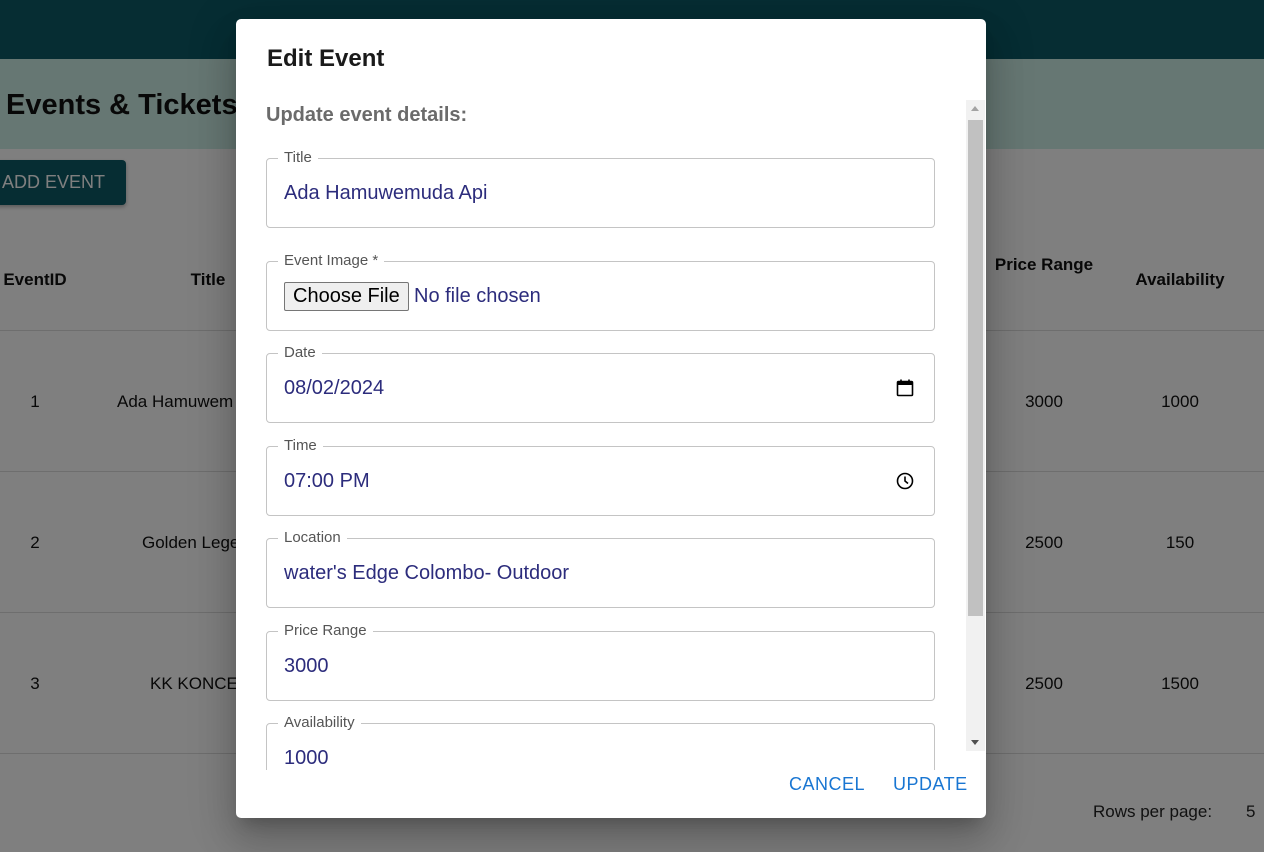 The width and height of the screenshot is (1264, 852). What do you see at coordinates (327, 481) in the screenshot?
I see `time-input: 07:00 PM` at bounding box center [327, 481].